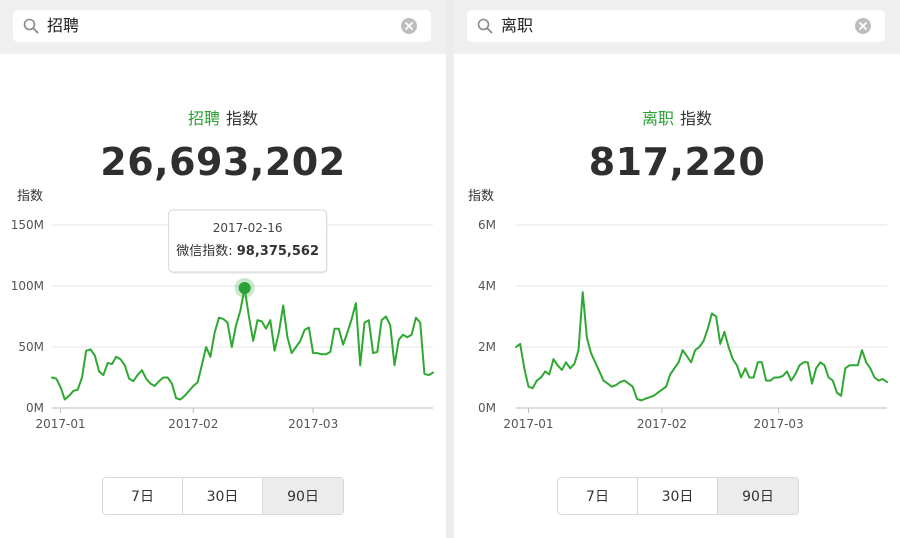 The height and width of the screenshot is (538, 900). I want to click on search-query: 招聘, so click(63, 25).